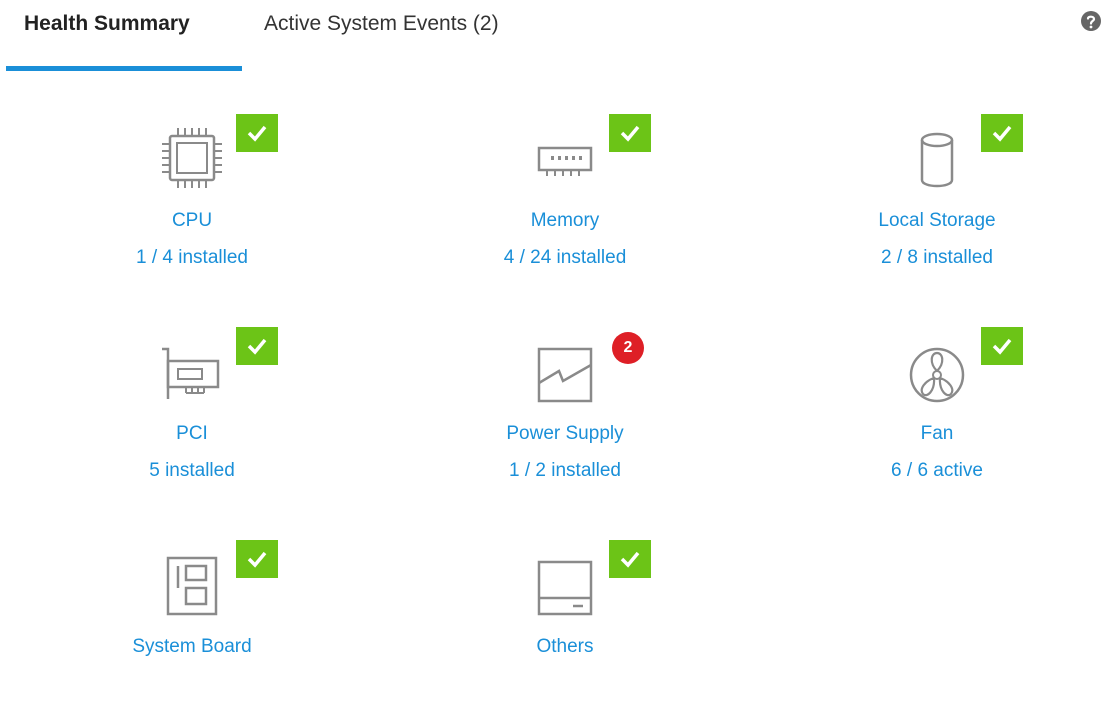  Describe the element at coordinates (628, 348) in the screenshot. I see `error-count-badge: 2` at that location.